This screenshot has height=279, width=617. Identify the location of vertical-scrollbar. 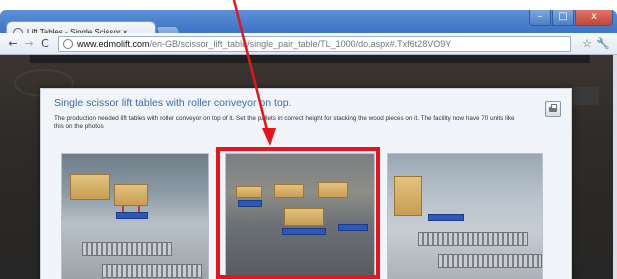
(615, 167).